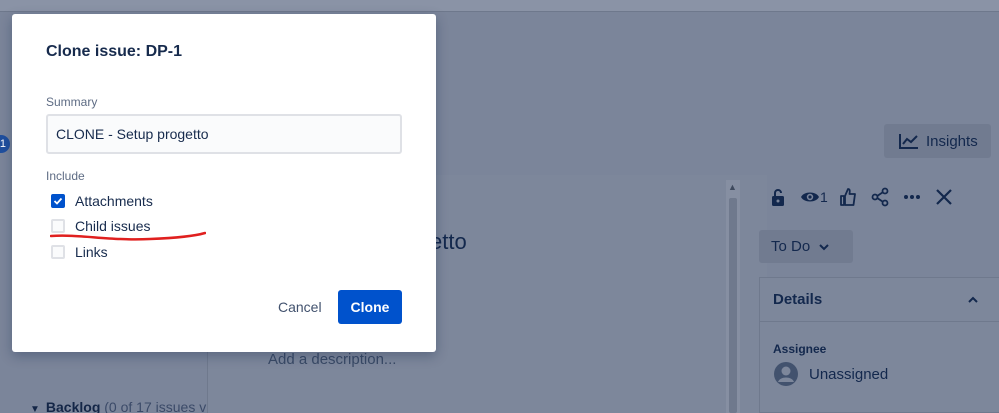 The image size is (999, 413). Describe the element at coordinates (952, 141) in the screenshot. I see `insights-label: Insights` at that location.